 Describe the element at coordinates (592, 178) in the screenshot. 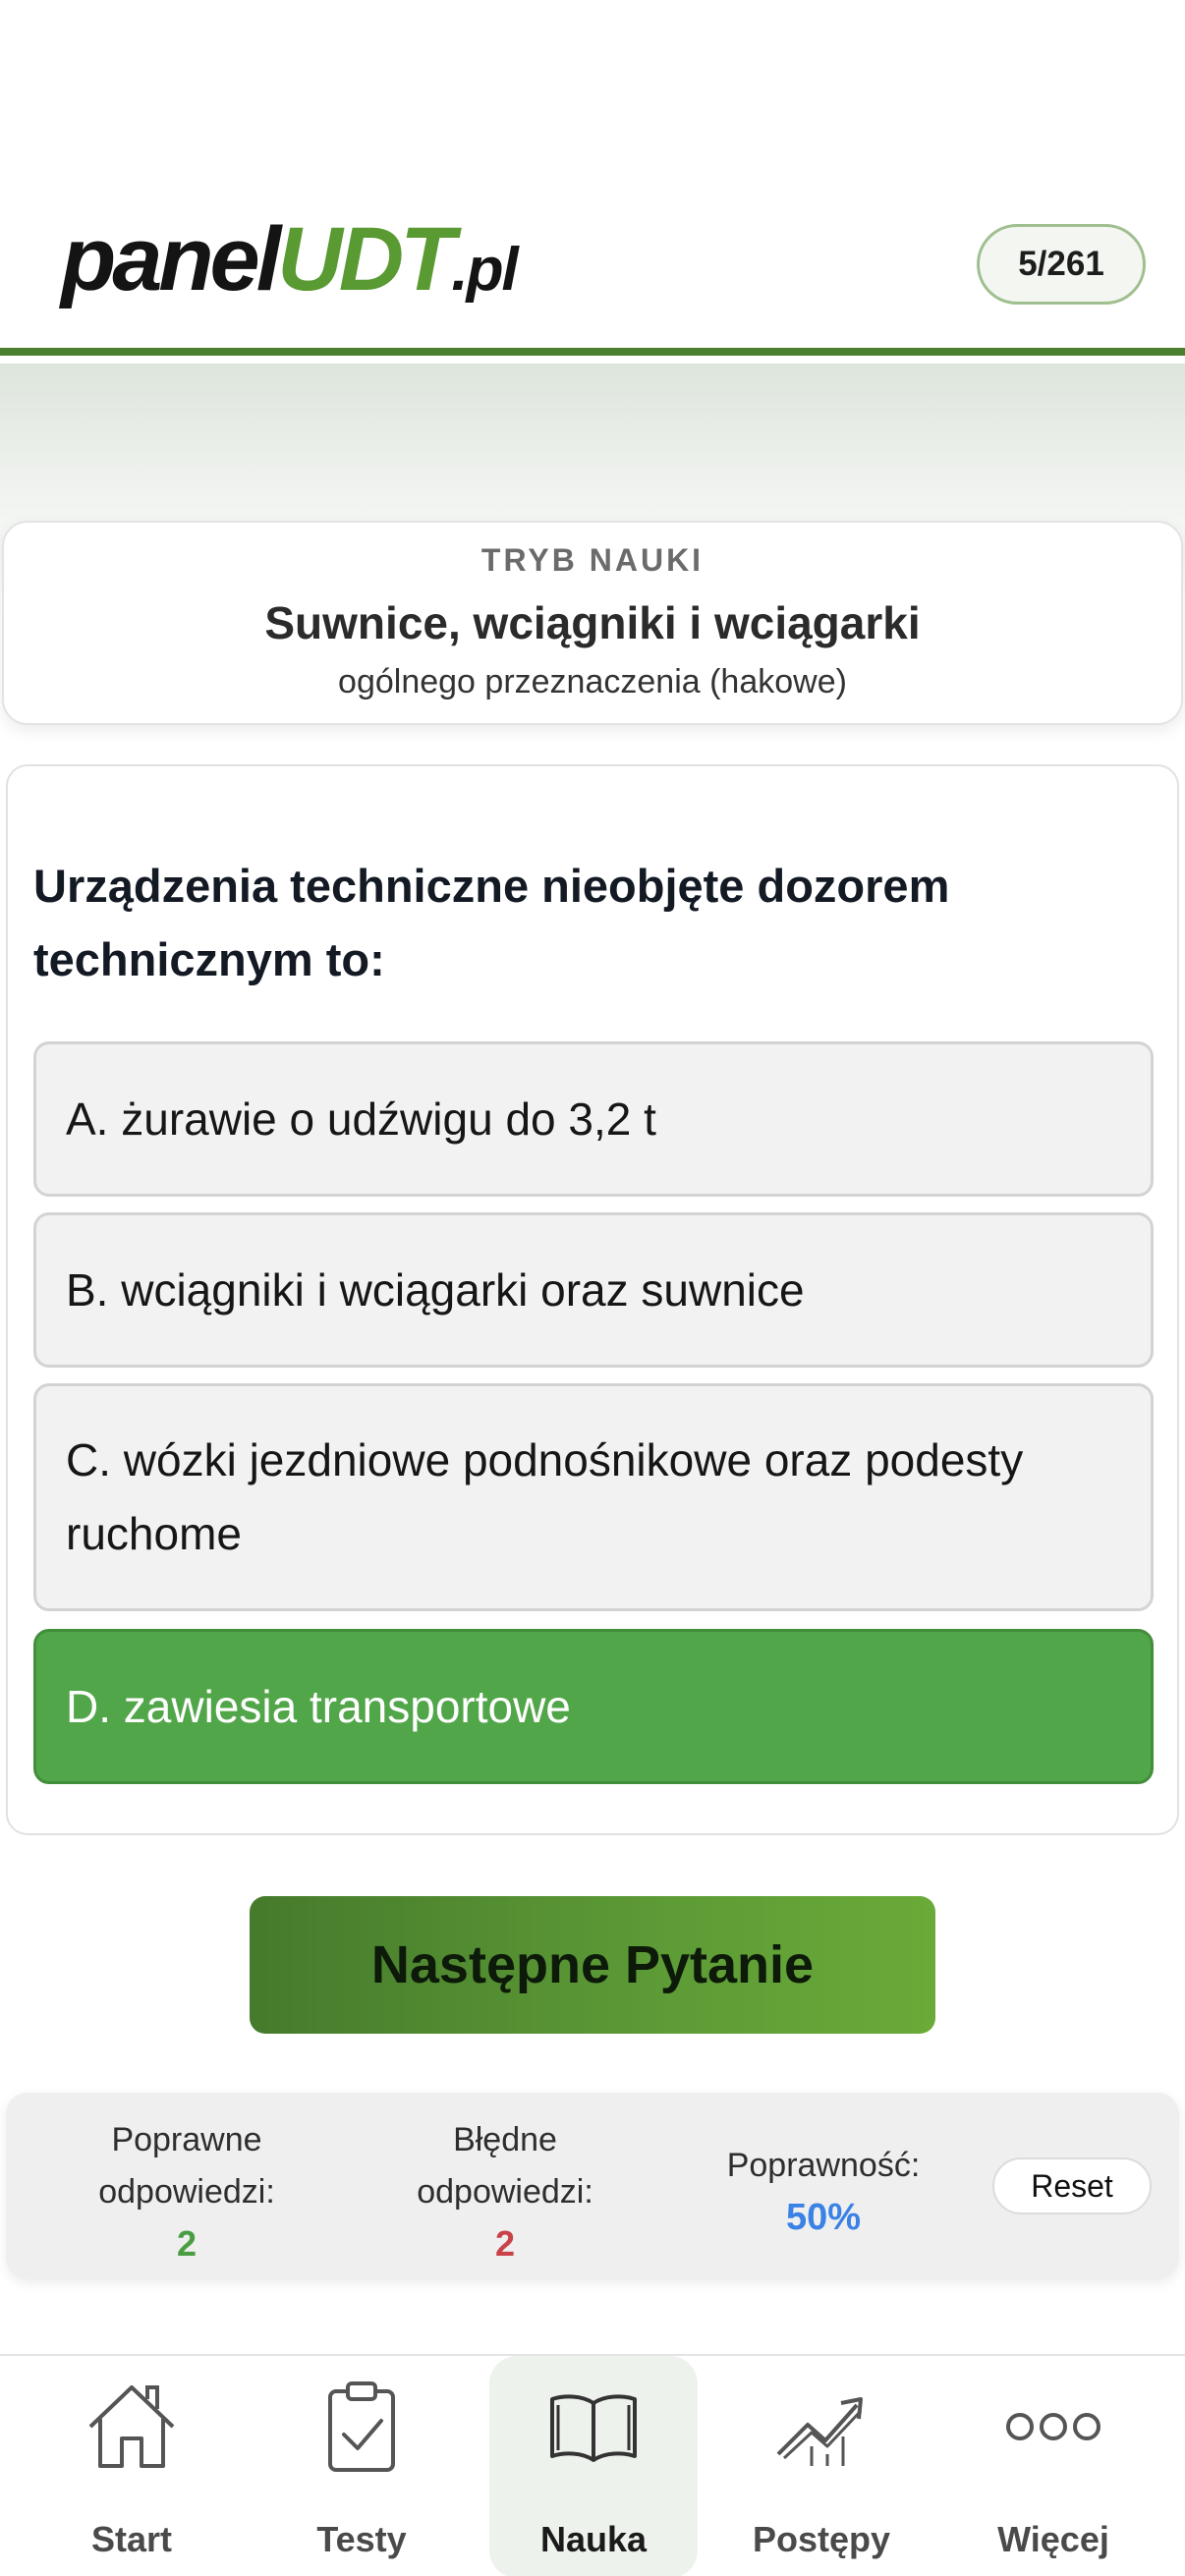

I see `app-header: panelUDT.pl 5/261` at that location.